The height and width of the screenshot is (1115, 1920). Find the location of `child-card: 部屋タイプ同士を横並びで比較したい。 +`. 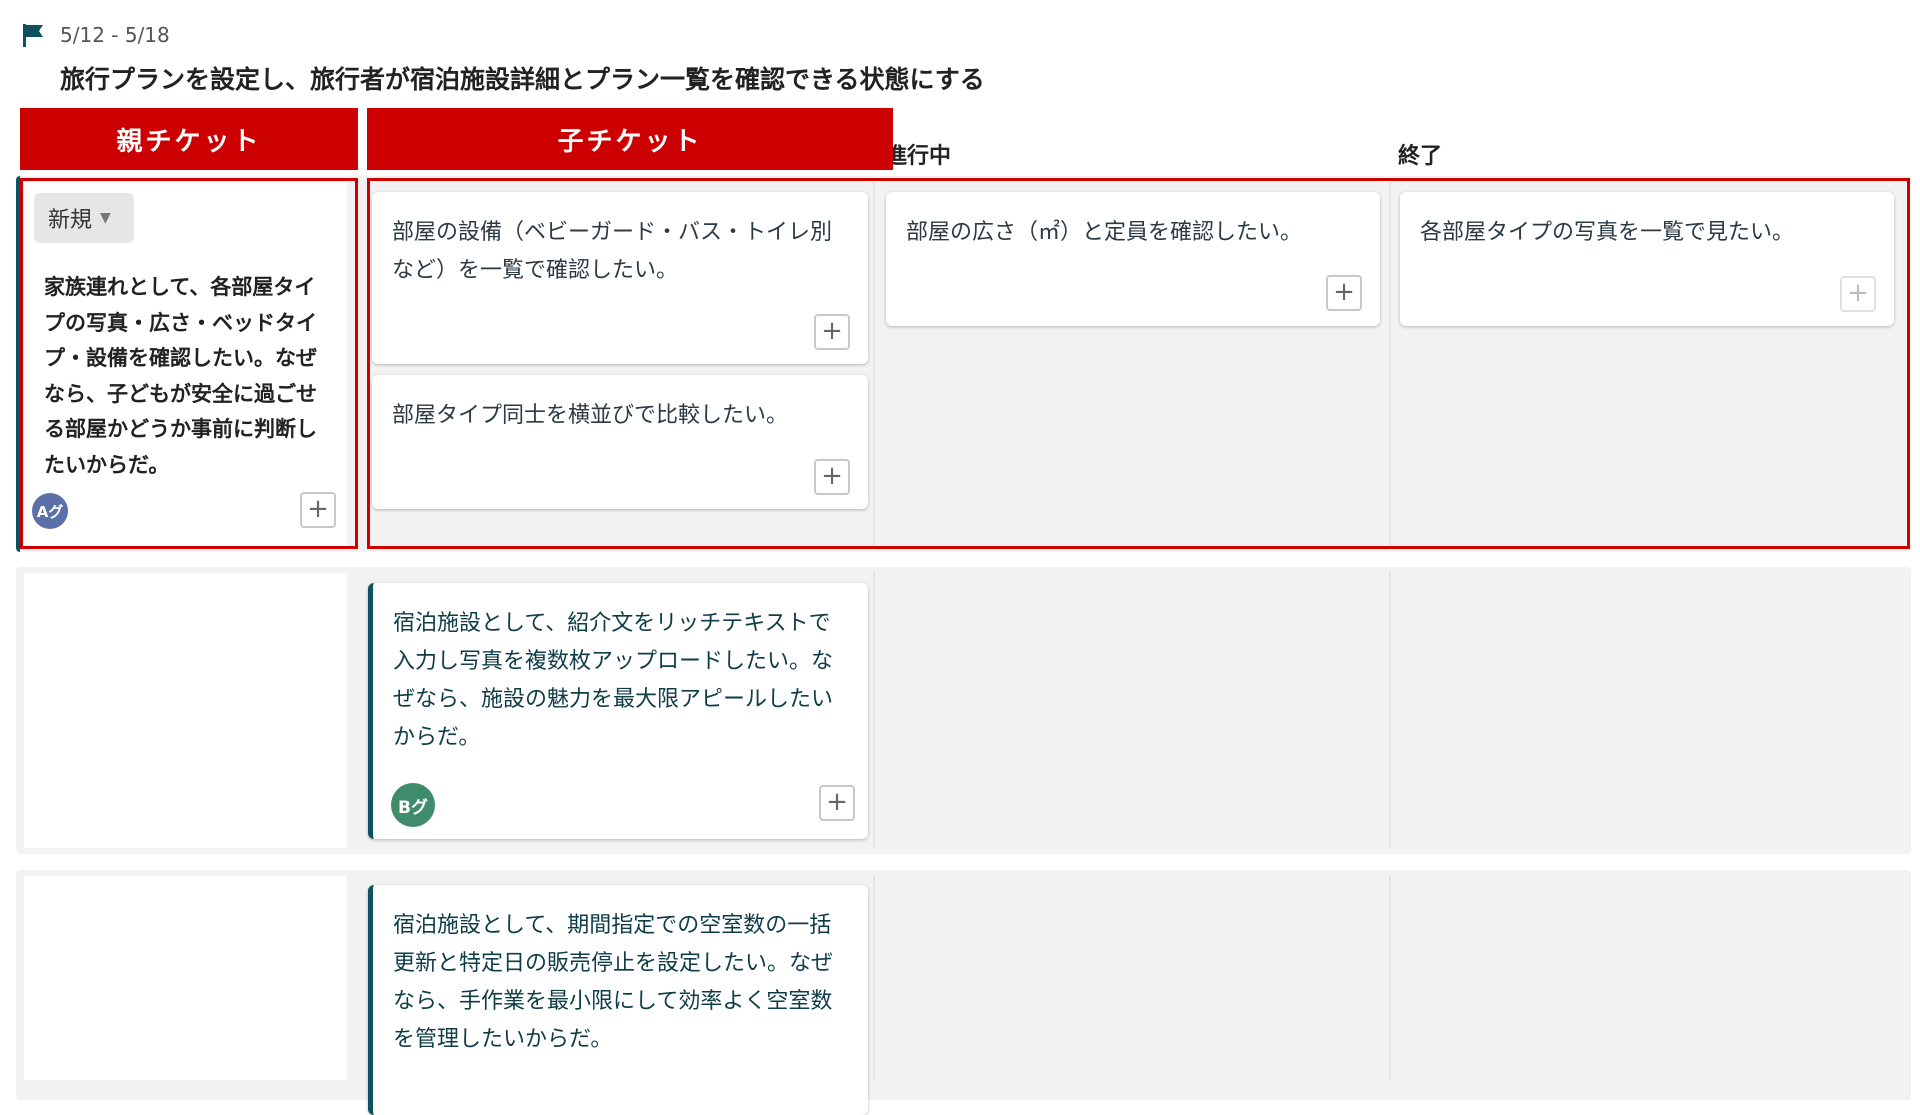

child-card: 部屋タイプ同士を横並びで比較したい。 + is located at coordinates (620, 442).